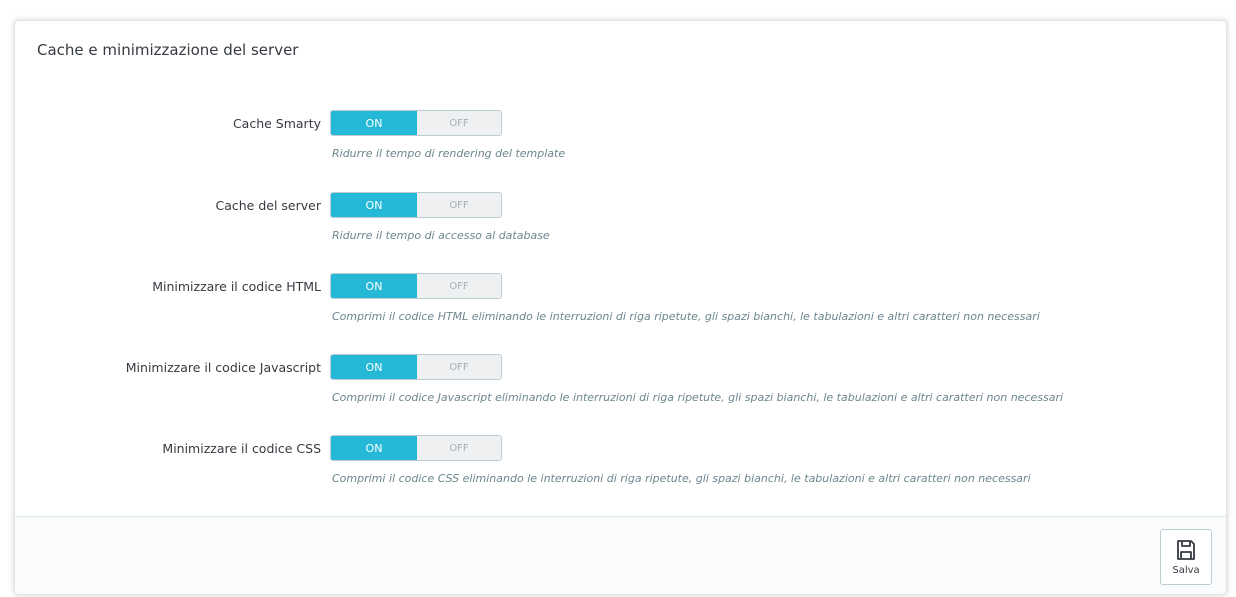  What do you see at coordinates (1186, 570) in the screenshot?
I see `save-label: Salva` at bounding box center [1186, 570].